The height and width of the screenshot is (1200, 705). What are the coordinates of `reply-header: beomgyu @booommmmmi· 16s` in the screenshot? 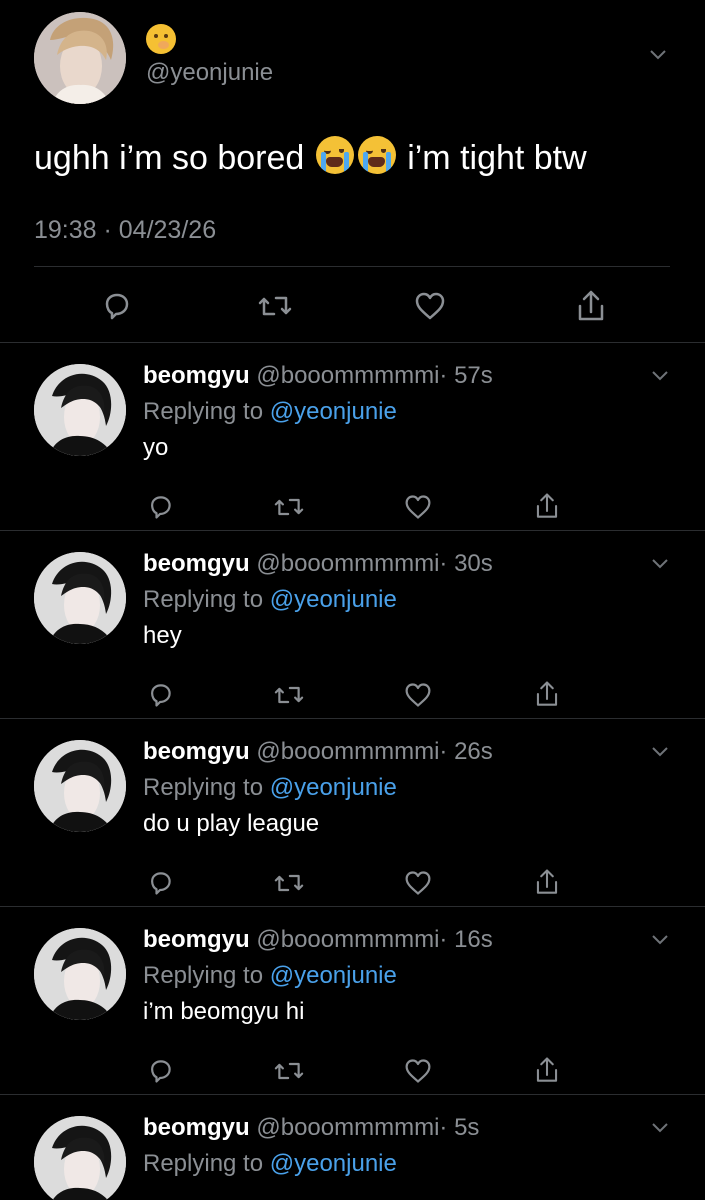 It's located at (318, 943).